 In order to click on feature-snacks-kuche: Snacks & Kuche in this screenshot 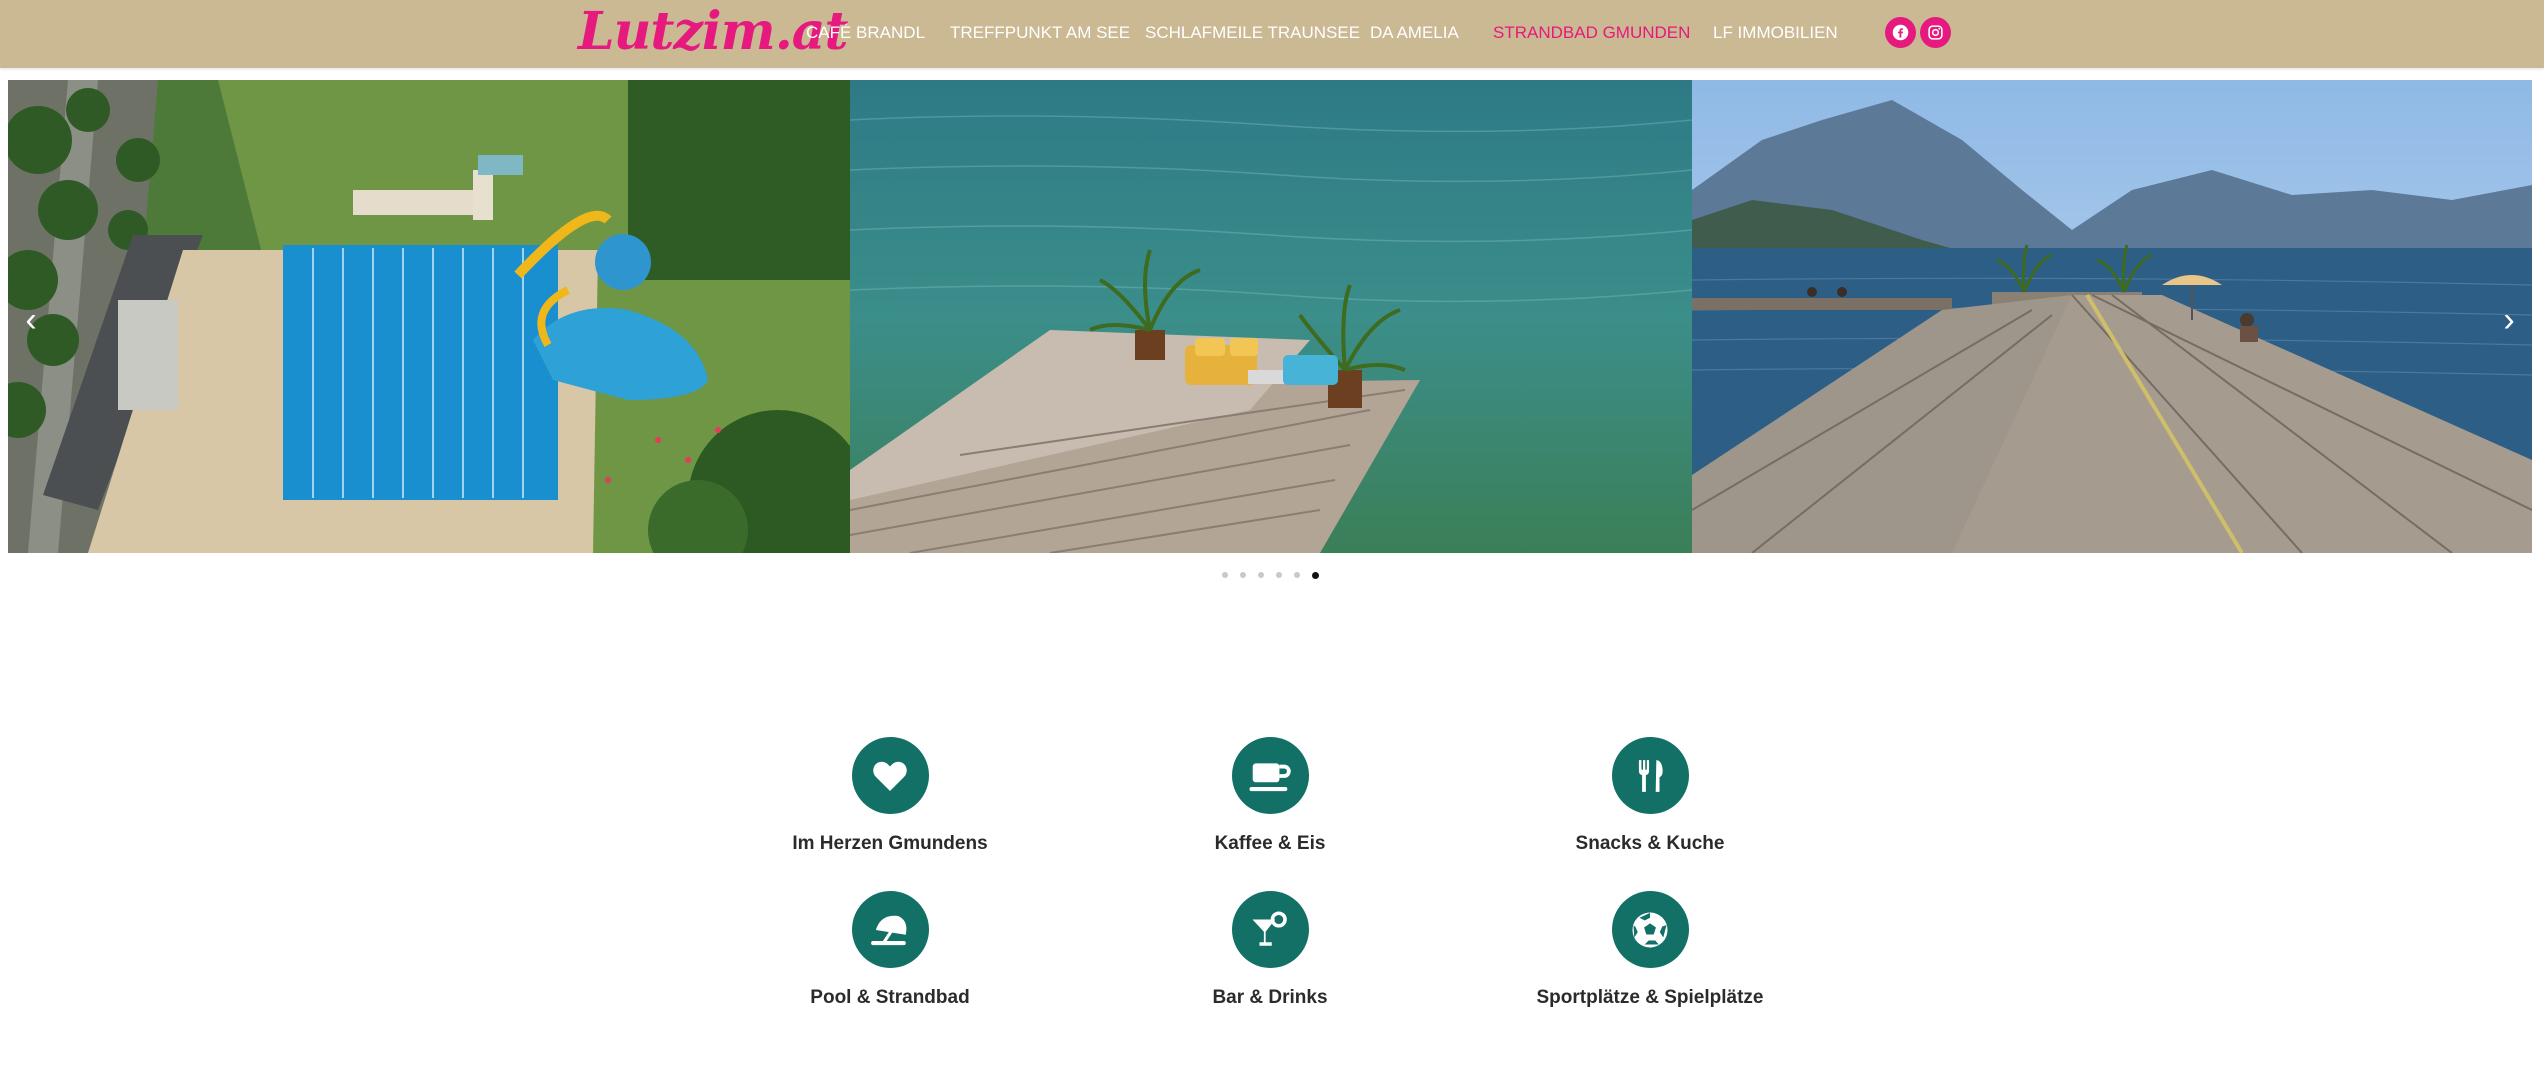, I will do `click(1650, 796)`.